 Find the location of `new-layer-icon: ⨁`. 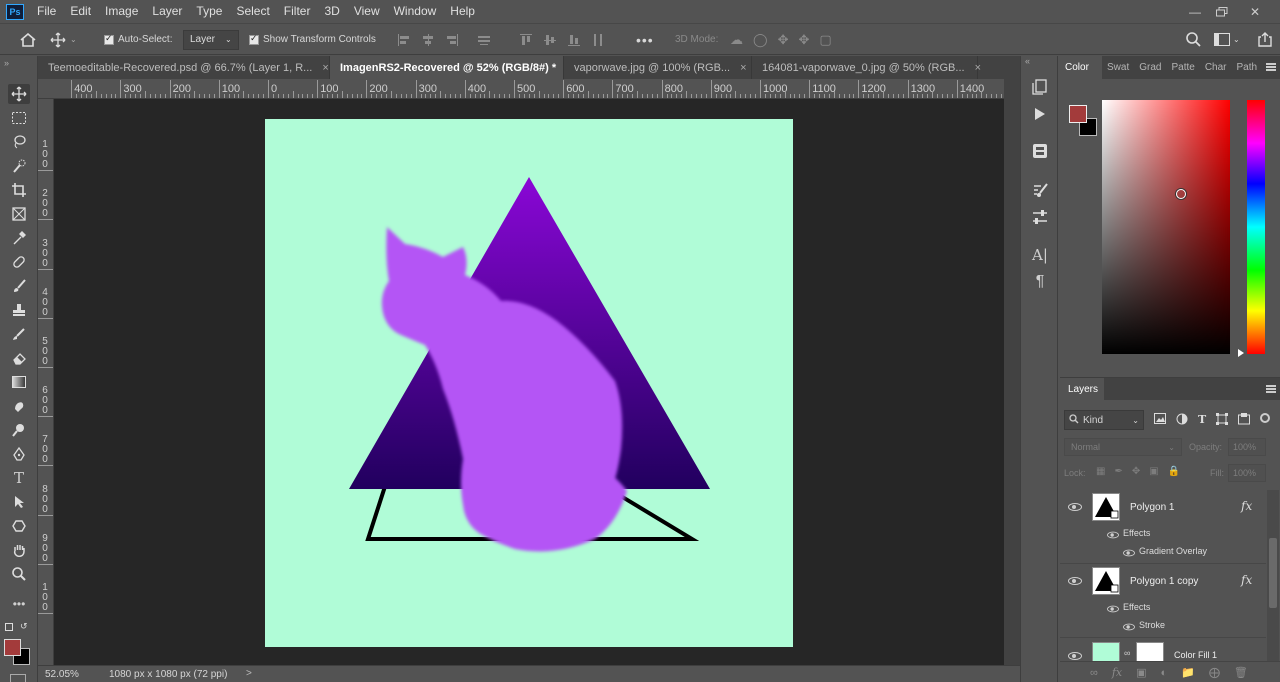

new-layer-icon: ⨁ is located at coordinates (1214, 672).